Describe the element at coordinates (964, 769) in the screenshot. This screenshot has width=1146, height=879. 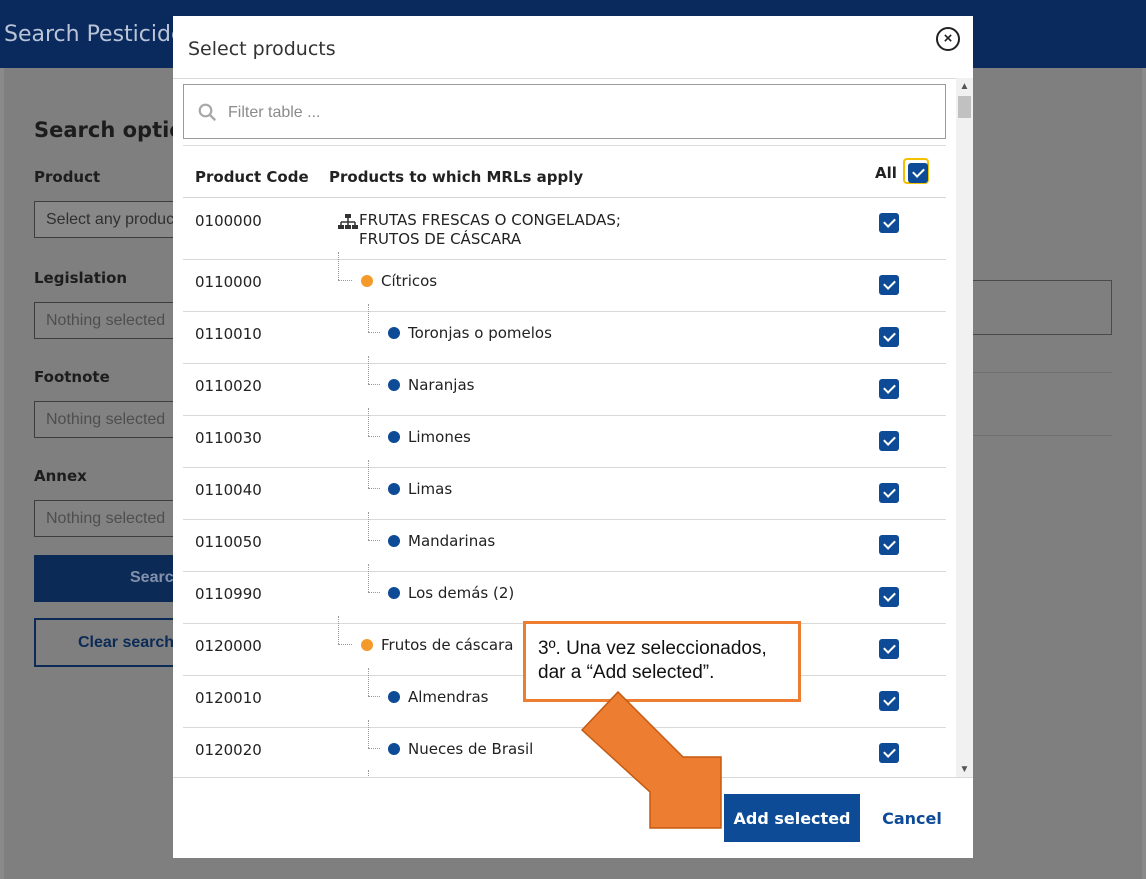
I see `scroll-down-icon: ▼` at that location.